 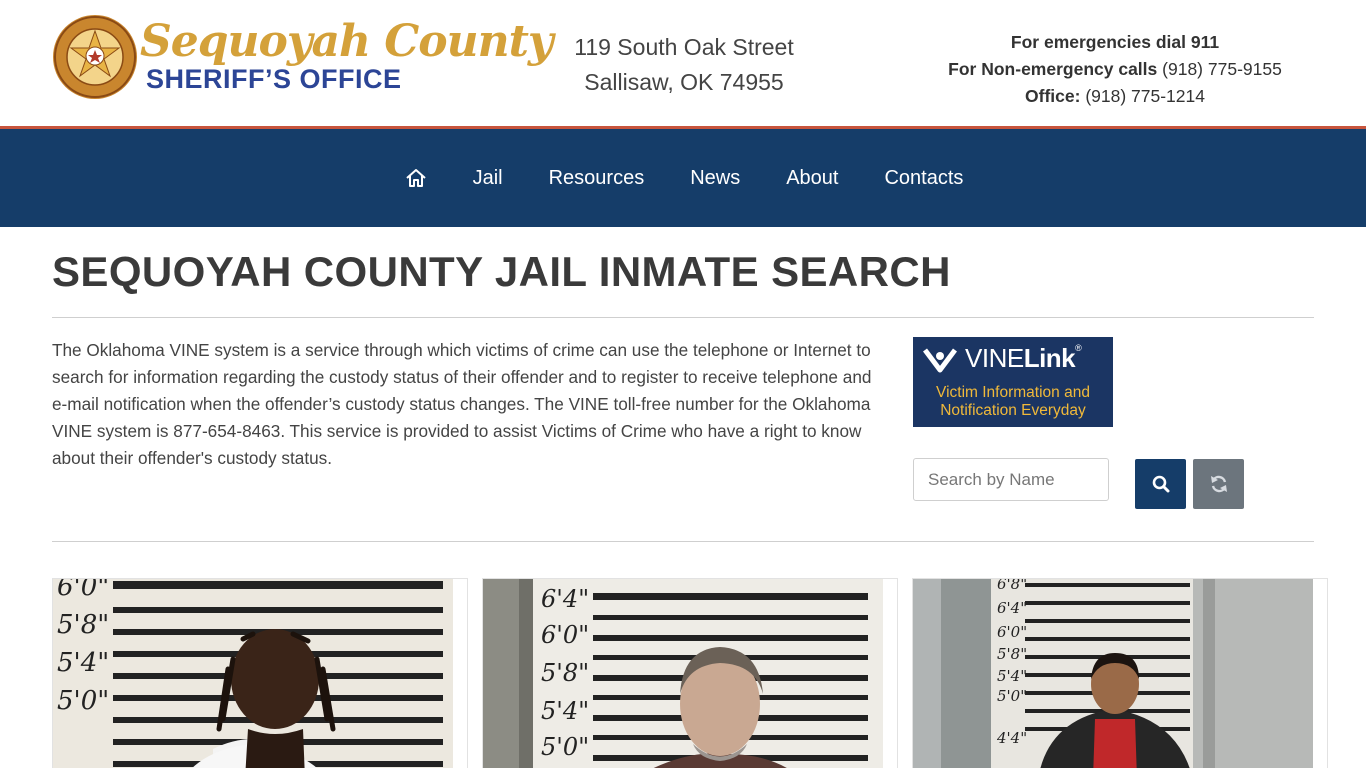 What do you see at coordinates (597, 178) in the screenshot?
I see `nav-item-resources: Resources` at bounding box center [597, 178].